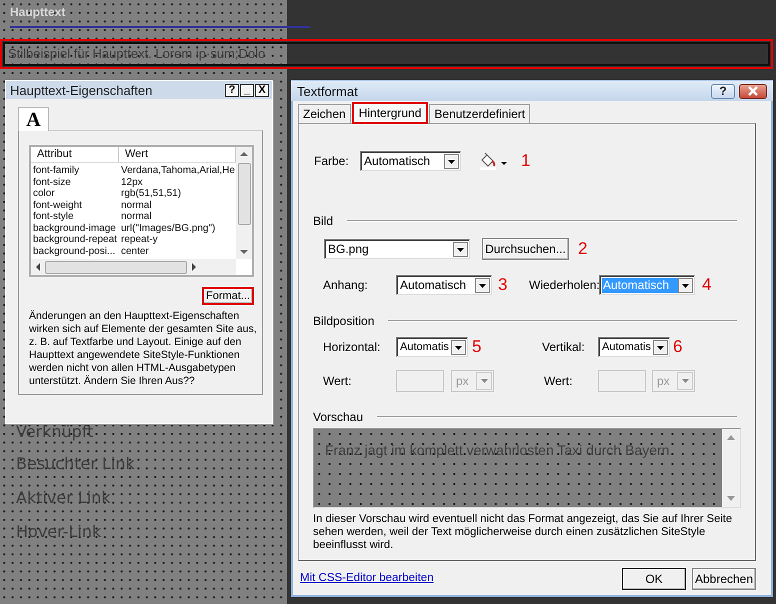  Describe the element at coordinates (324, 113) in the screenshot. I see `tab: Zeichen` at that location.